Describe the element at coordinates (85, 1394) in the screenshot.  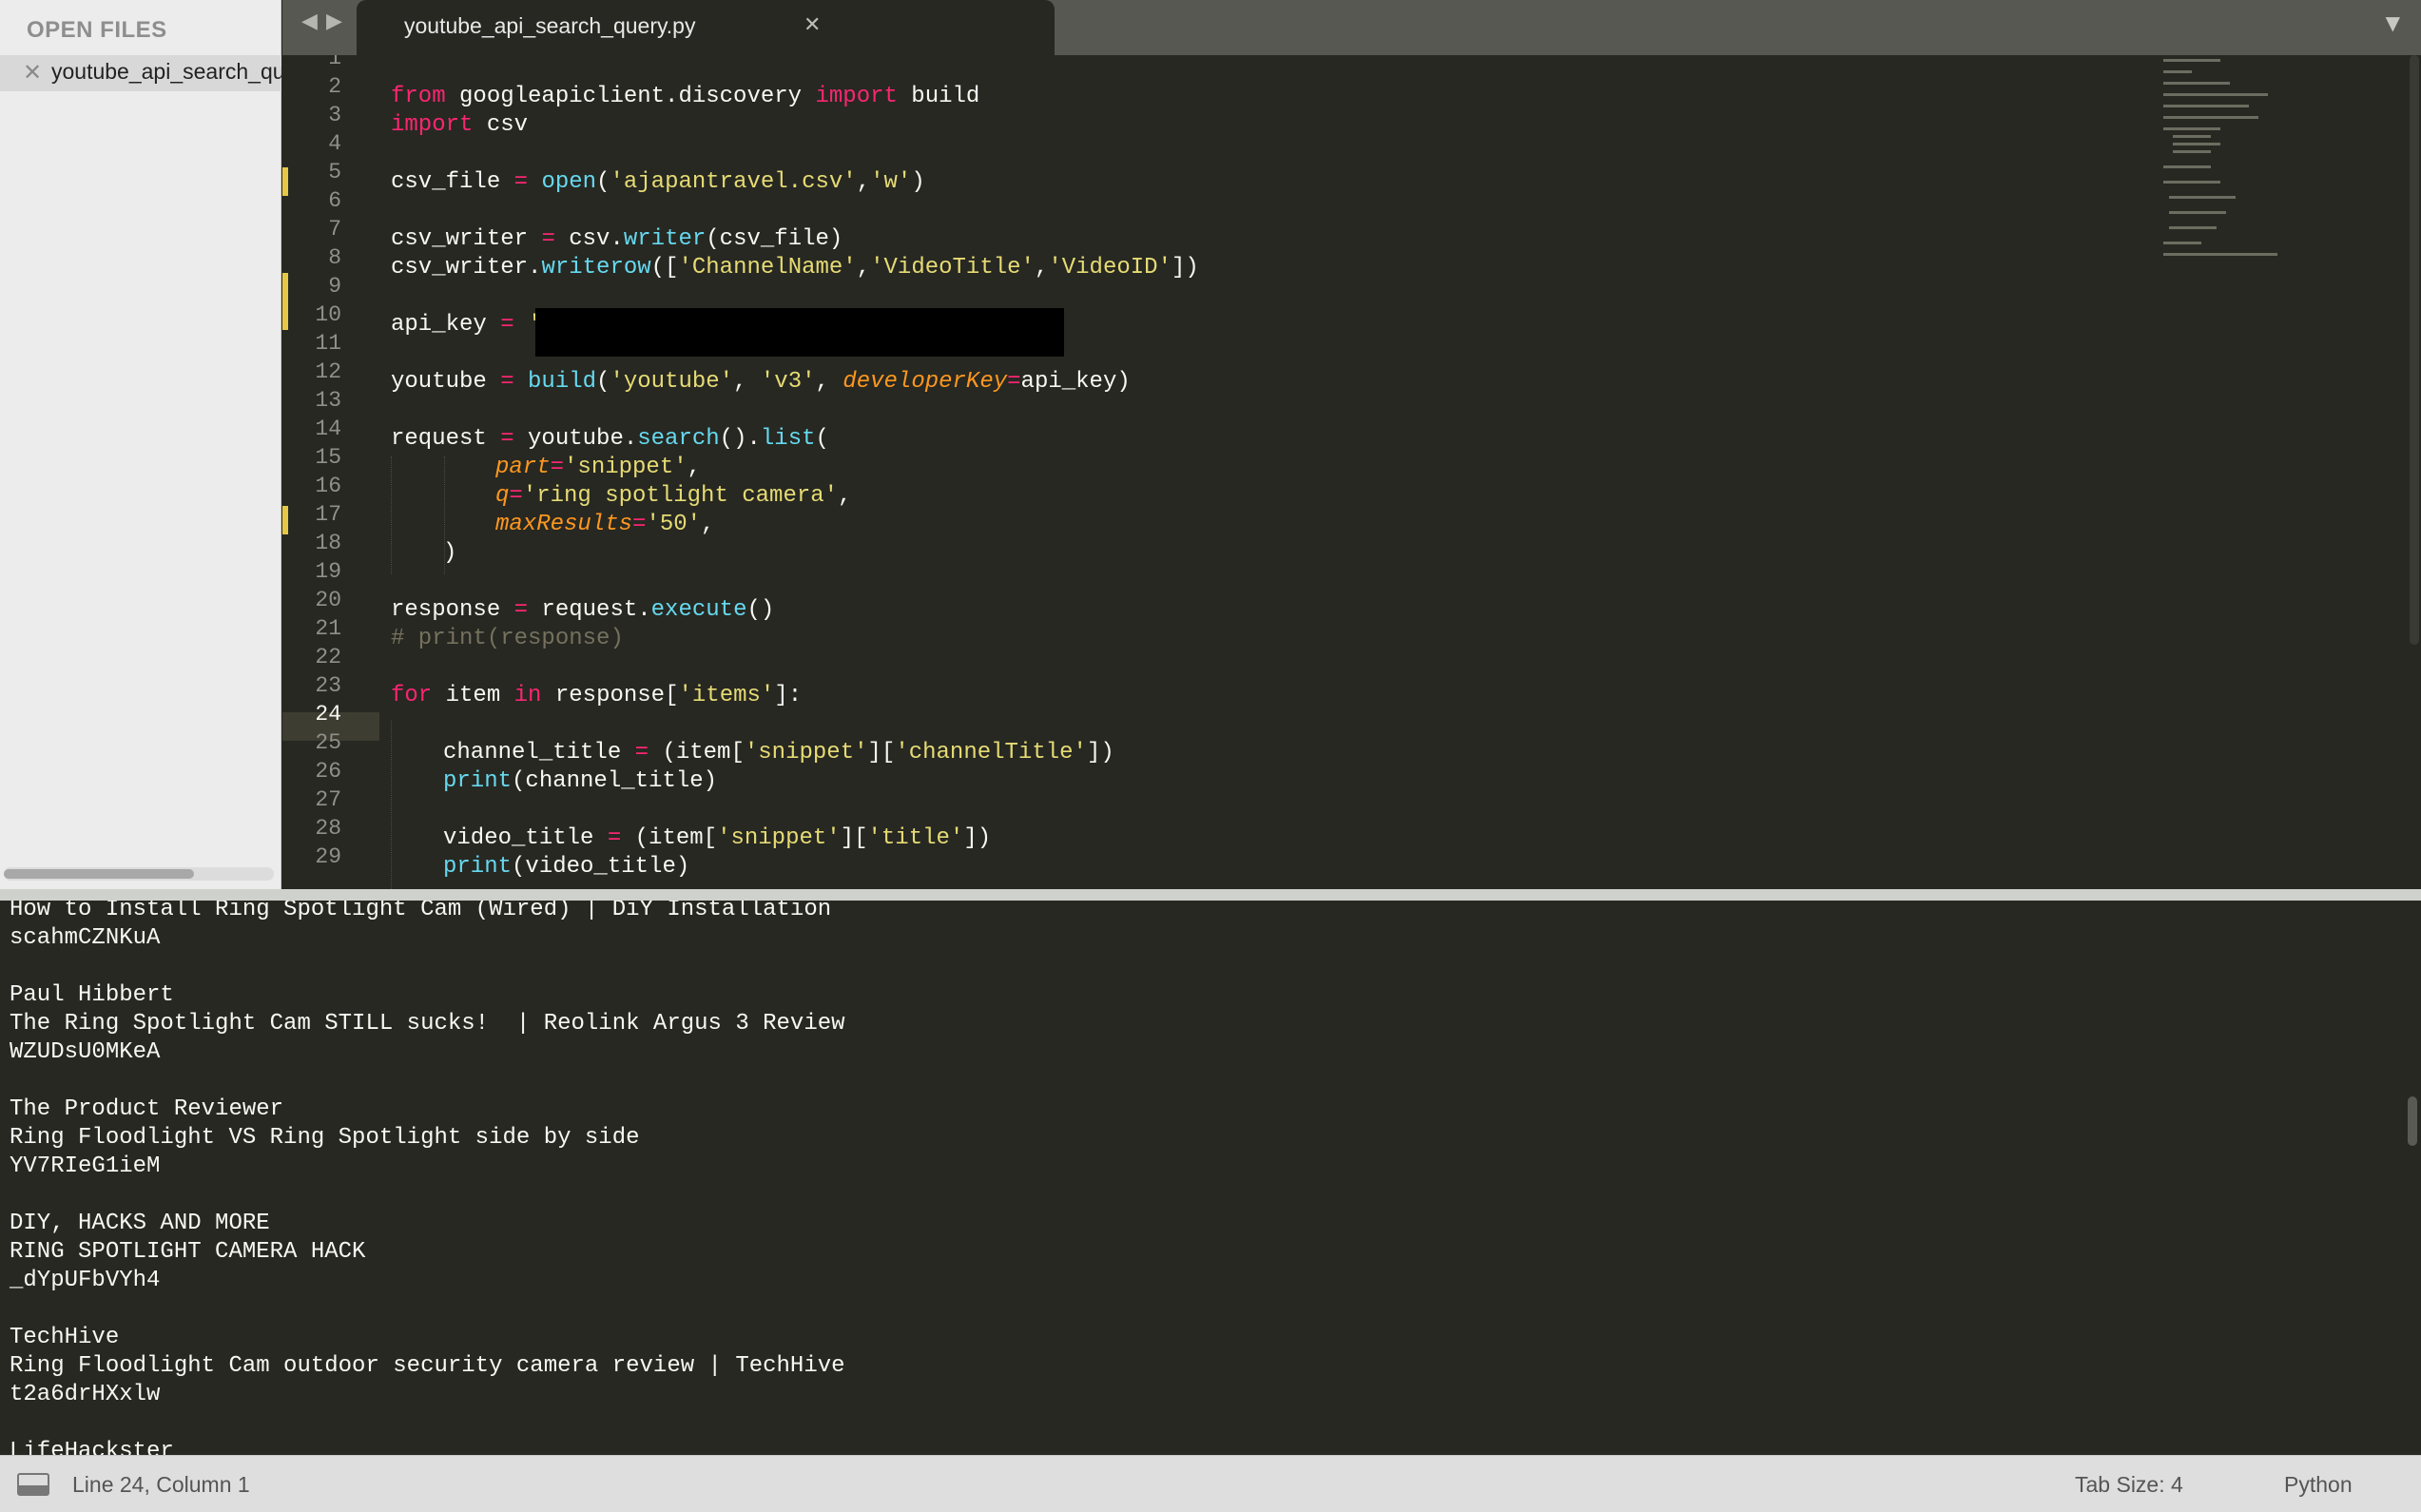
I see `output-line: t2a6drHXxlw` at that location.